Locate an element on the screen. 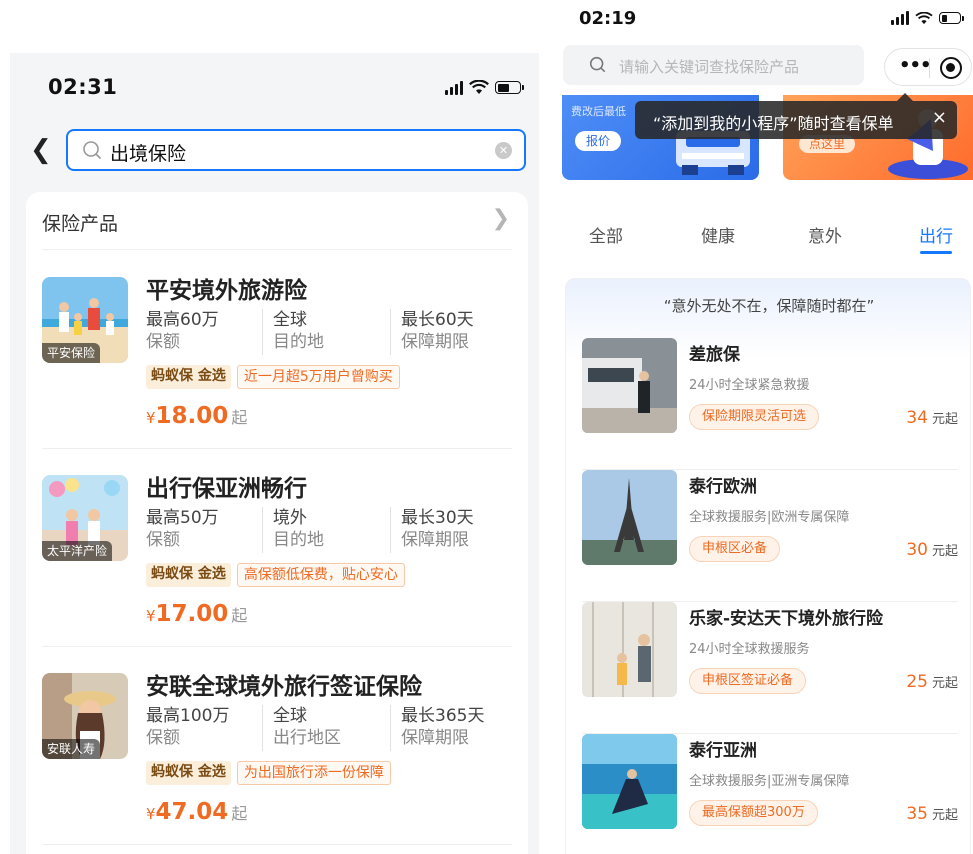  product-price: ¥47.04 起 is located at coordinates (196, 812).